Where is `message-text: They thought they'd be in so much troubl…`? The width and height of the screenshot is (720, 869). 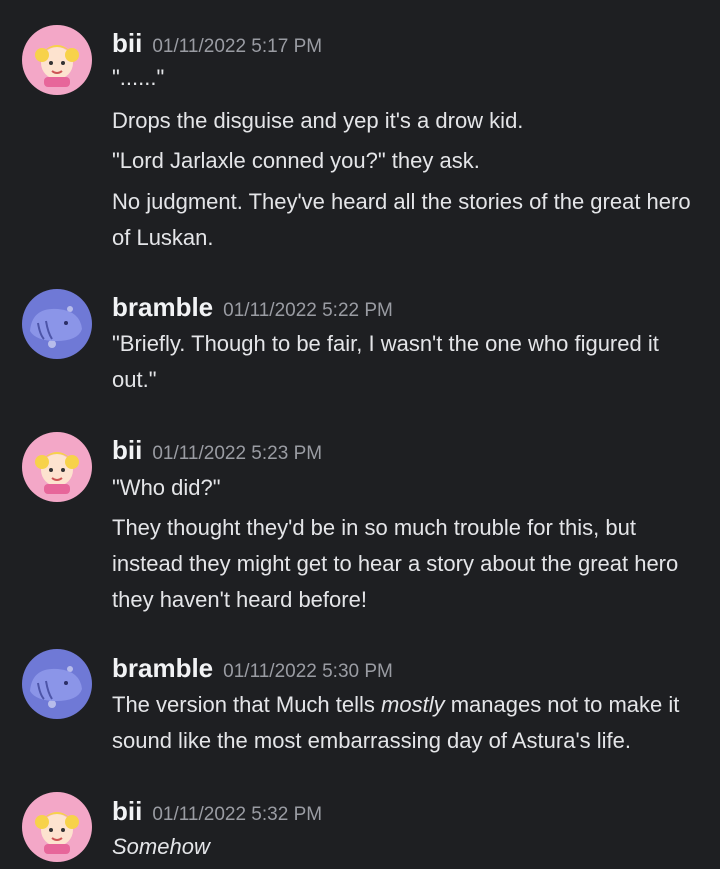 message-text: They thought they'd be in so much troubl… is located at coordinates (395, 563).